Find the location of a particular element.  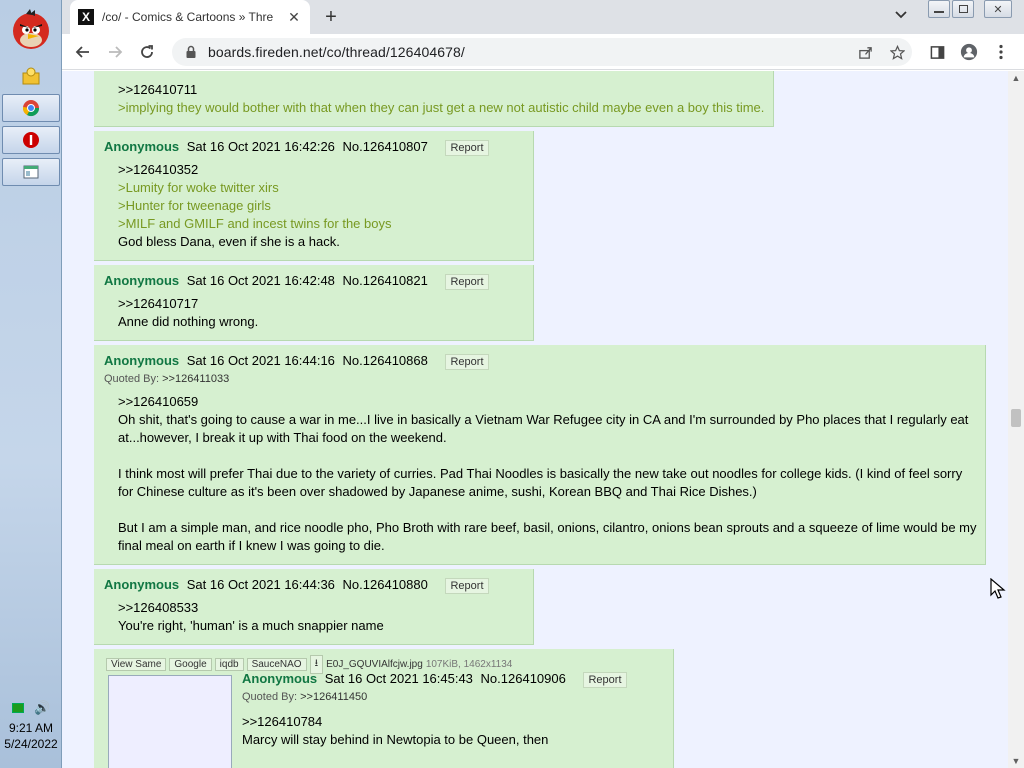

greentext: >Lumity for woke twitter xirs is located at coordinates (198, 187).